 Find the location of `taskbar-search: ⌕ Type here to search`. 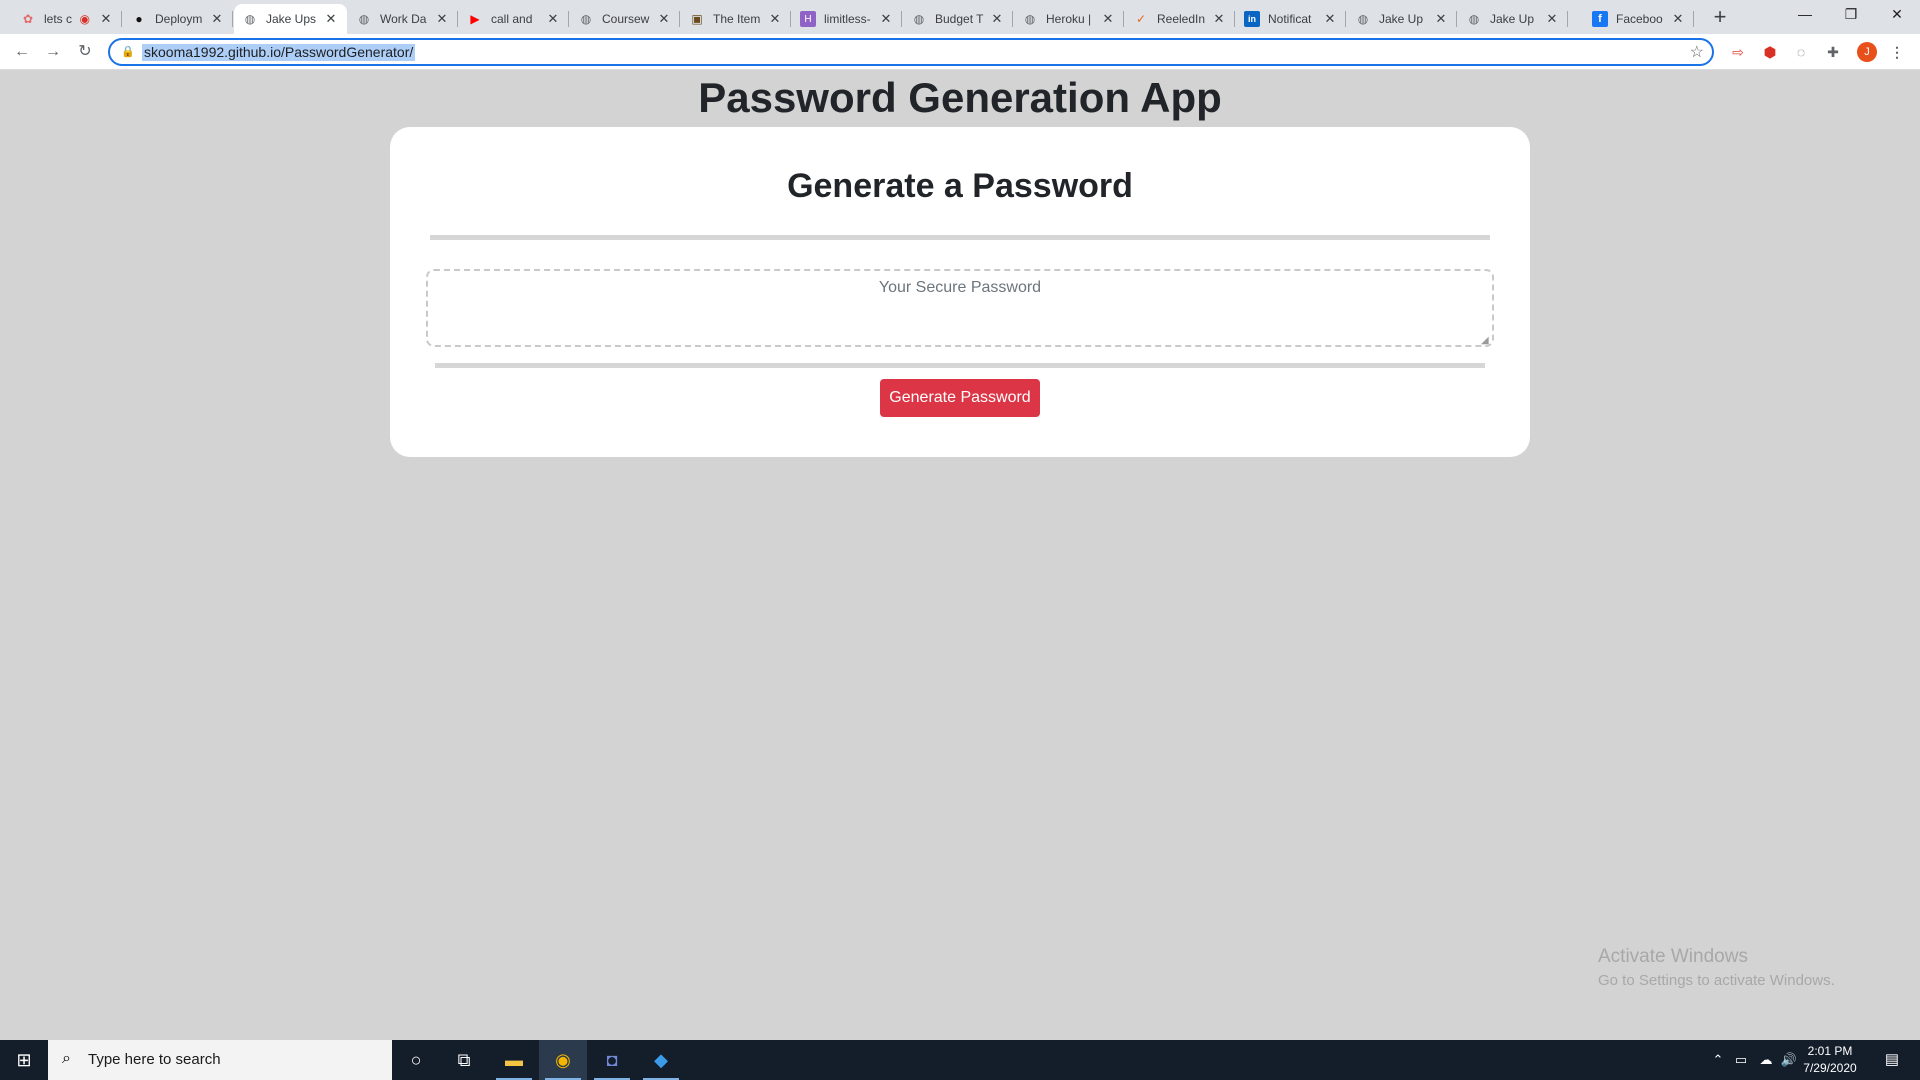

taskbar-search: ⌕ Type here to search is located at coordinates (220, 1060).